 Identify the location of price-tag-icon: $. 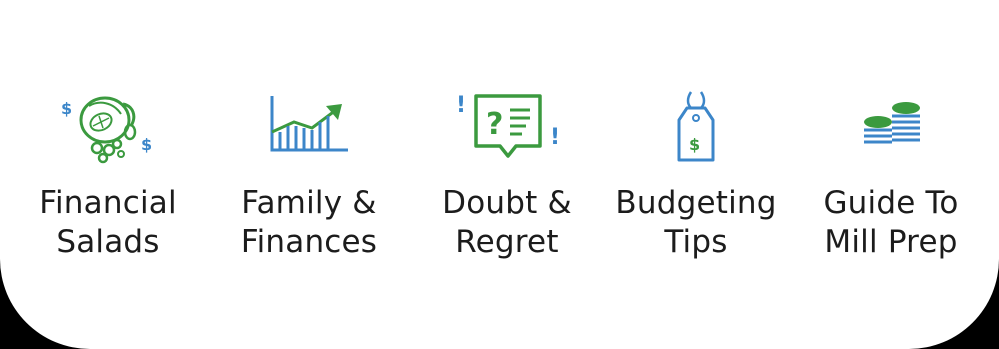
(696, 129).